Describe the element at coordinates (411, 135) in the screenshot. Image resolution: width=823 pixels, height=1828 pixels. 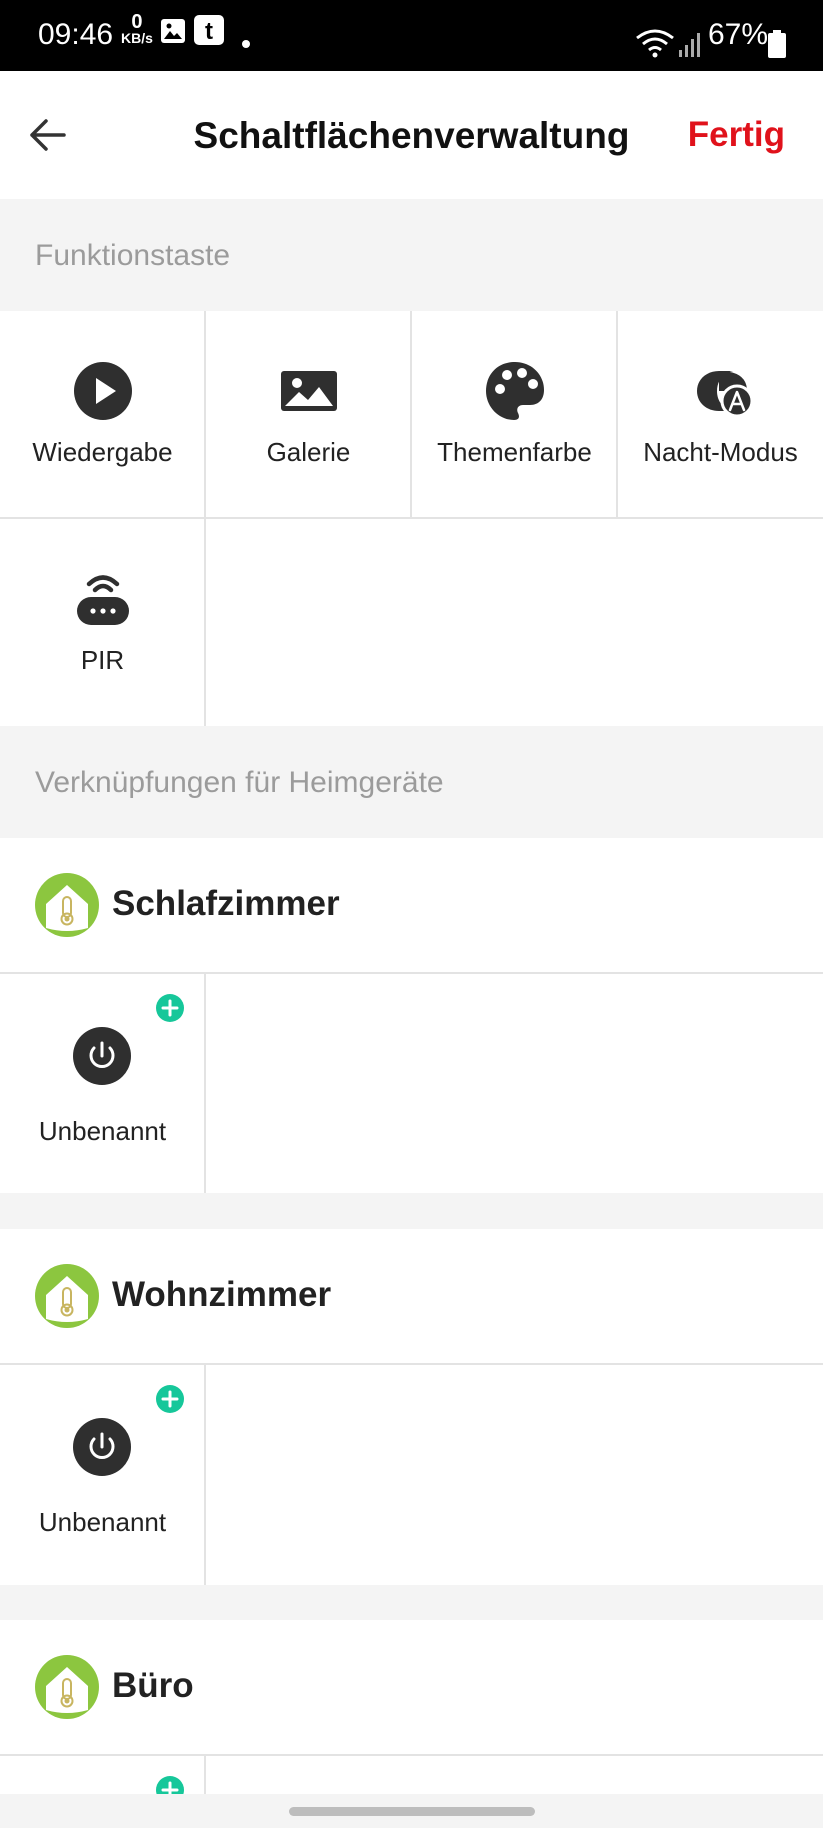
I see `app-header: Schaltflächenverwaltung Fertig` at that location.